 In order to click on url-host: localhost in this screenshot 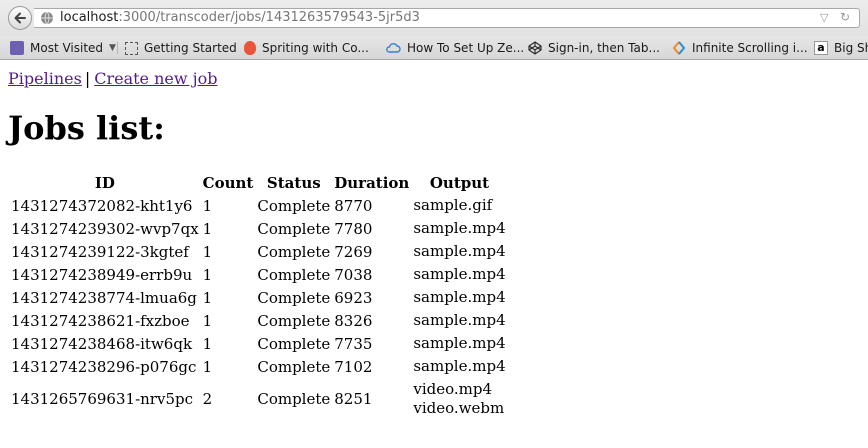, I will do `click(89, 17)`.